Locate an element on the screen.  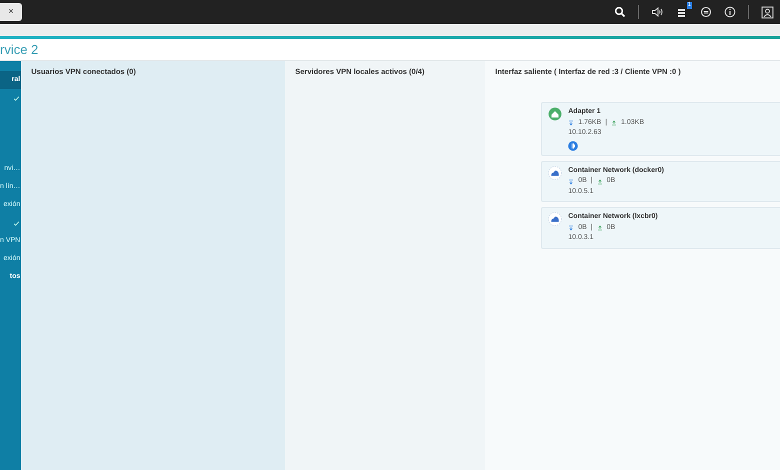
info-icon is located at coordinates (730, 12).